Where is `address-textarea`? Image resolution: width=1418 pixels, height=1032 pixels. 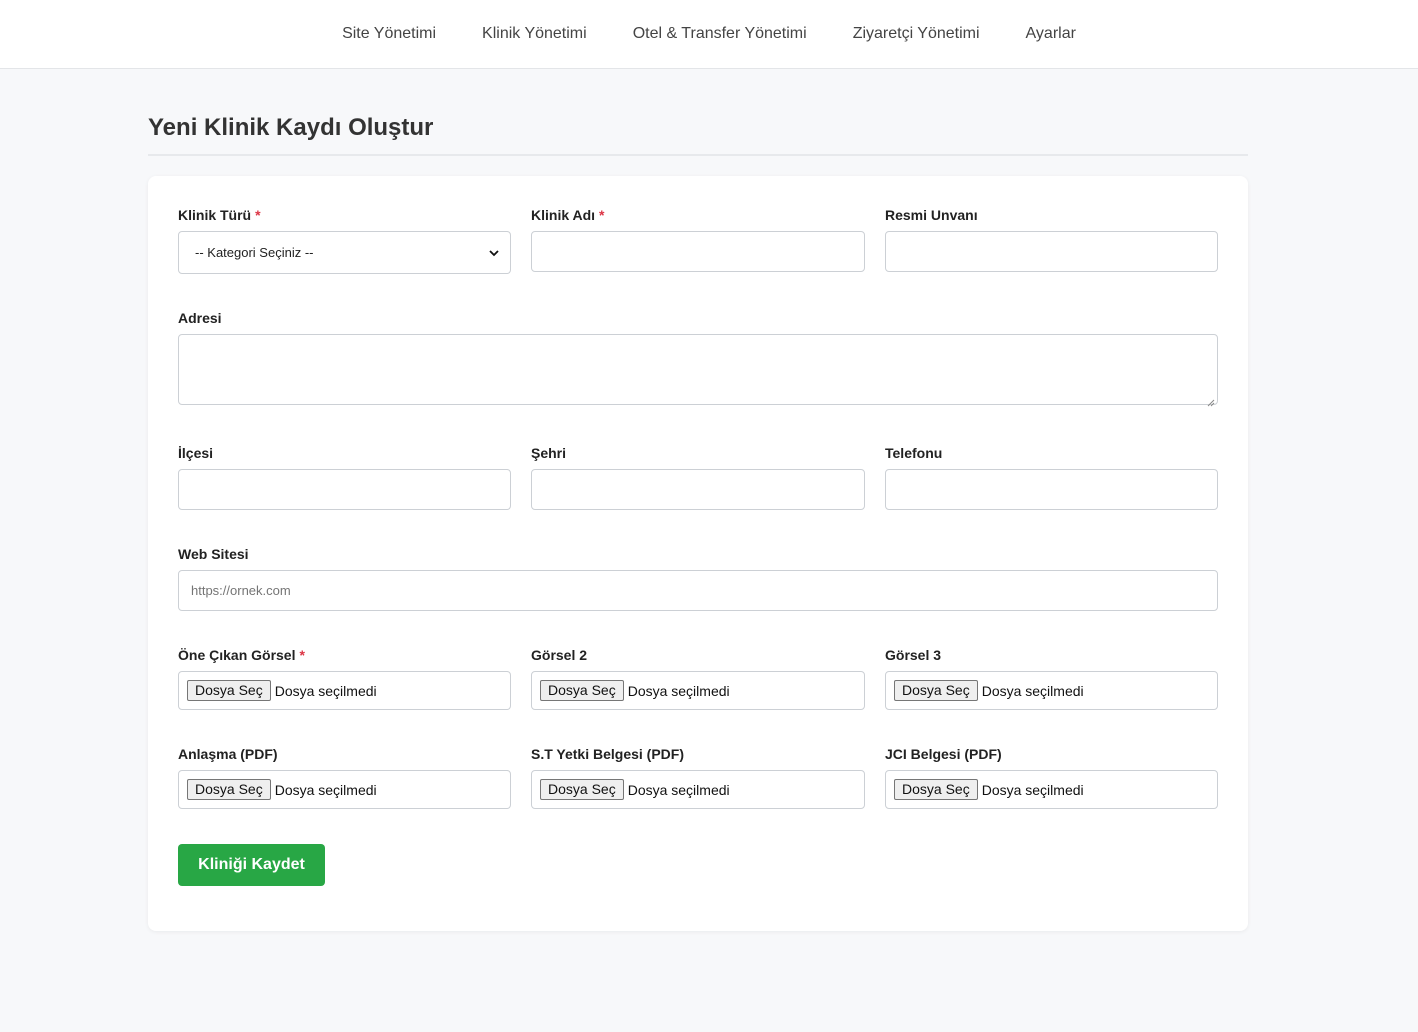 address-textarea is located at coordinates (698, 370).